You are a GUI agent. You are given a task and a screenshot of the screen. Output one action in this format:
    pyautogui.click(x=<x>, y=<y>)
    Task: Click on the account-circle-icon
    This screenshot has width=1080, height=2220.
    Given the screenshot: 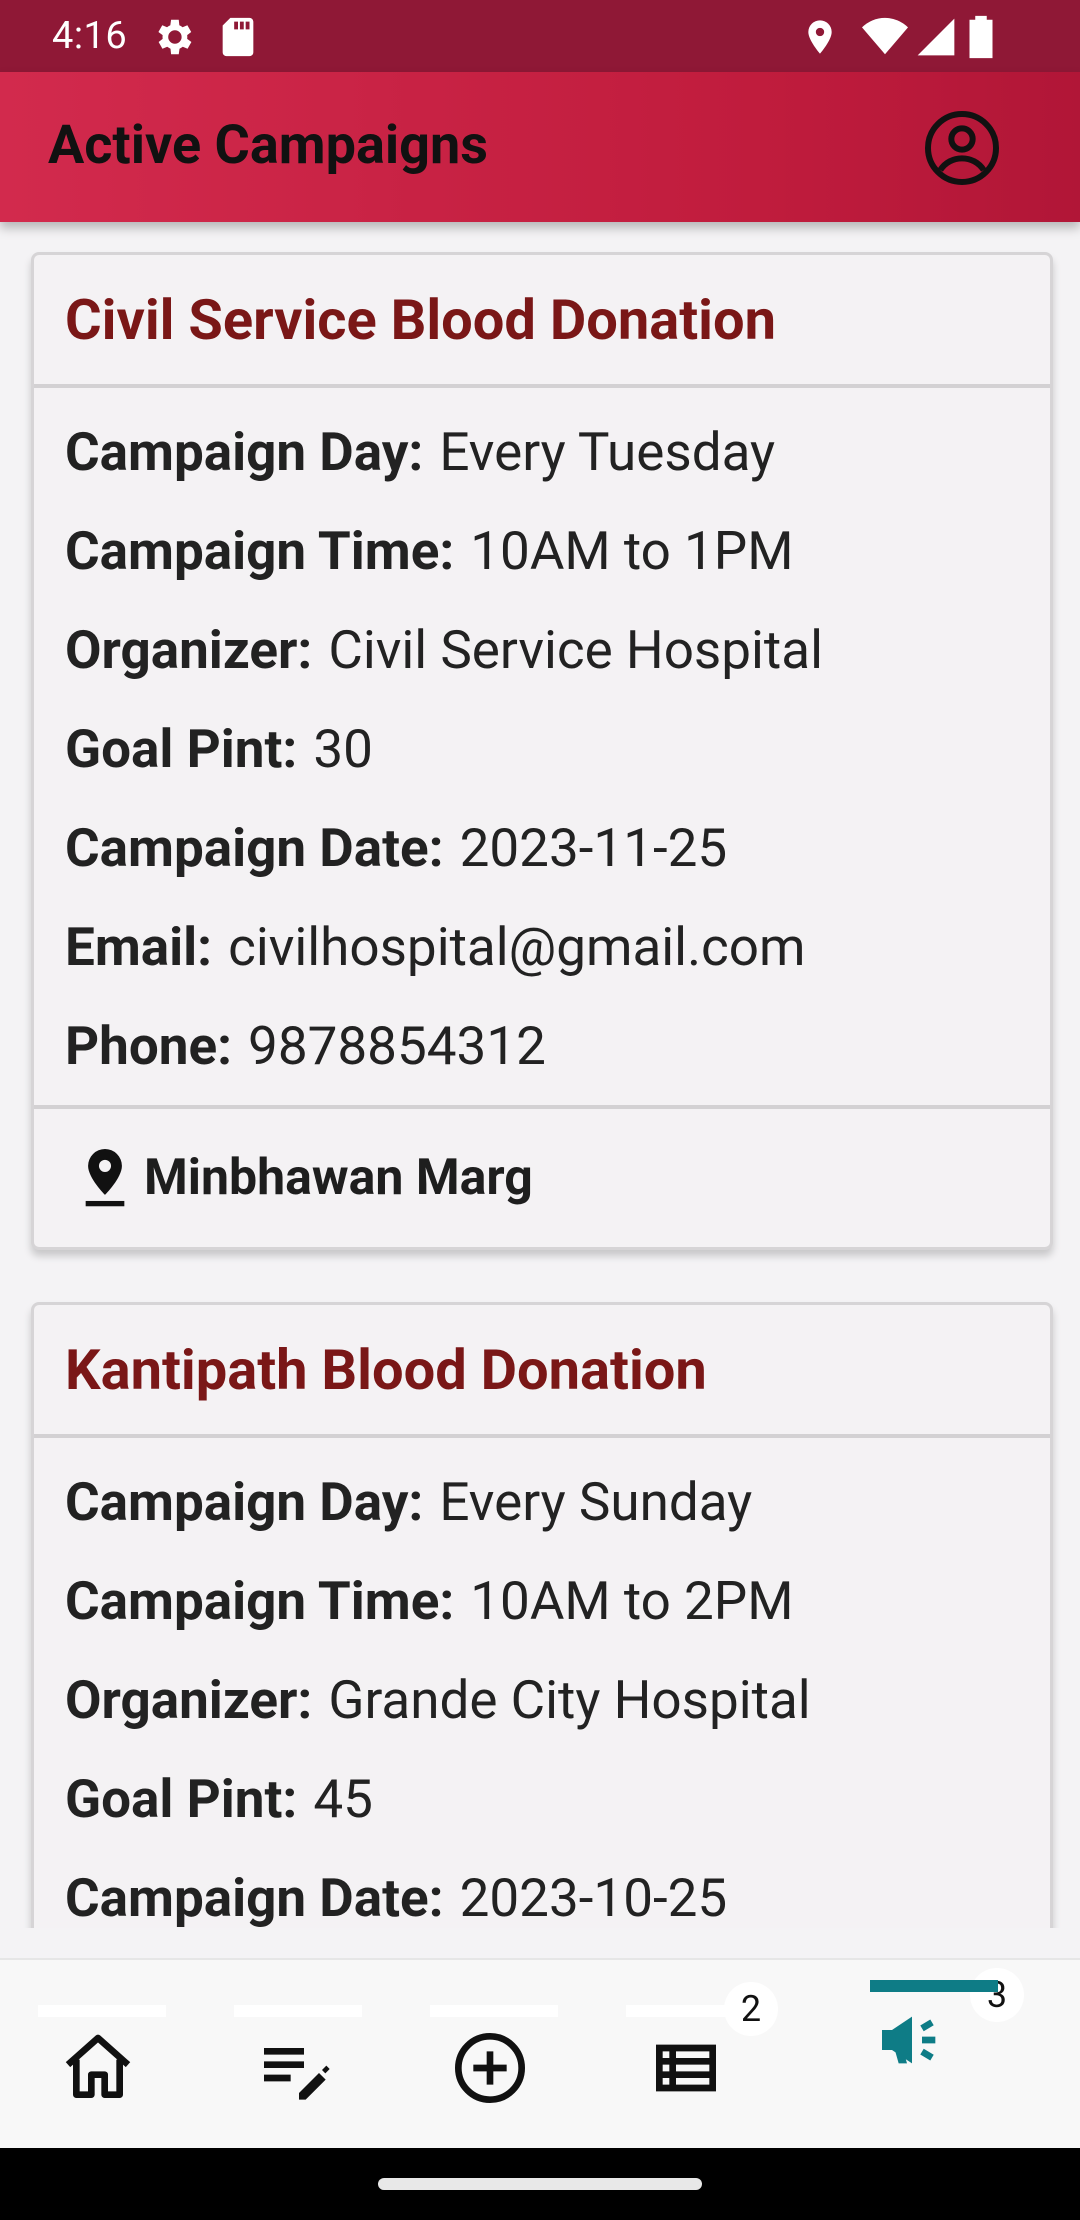 What is the action you would take?
    pyautogui.click(x=962, y=148)
    